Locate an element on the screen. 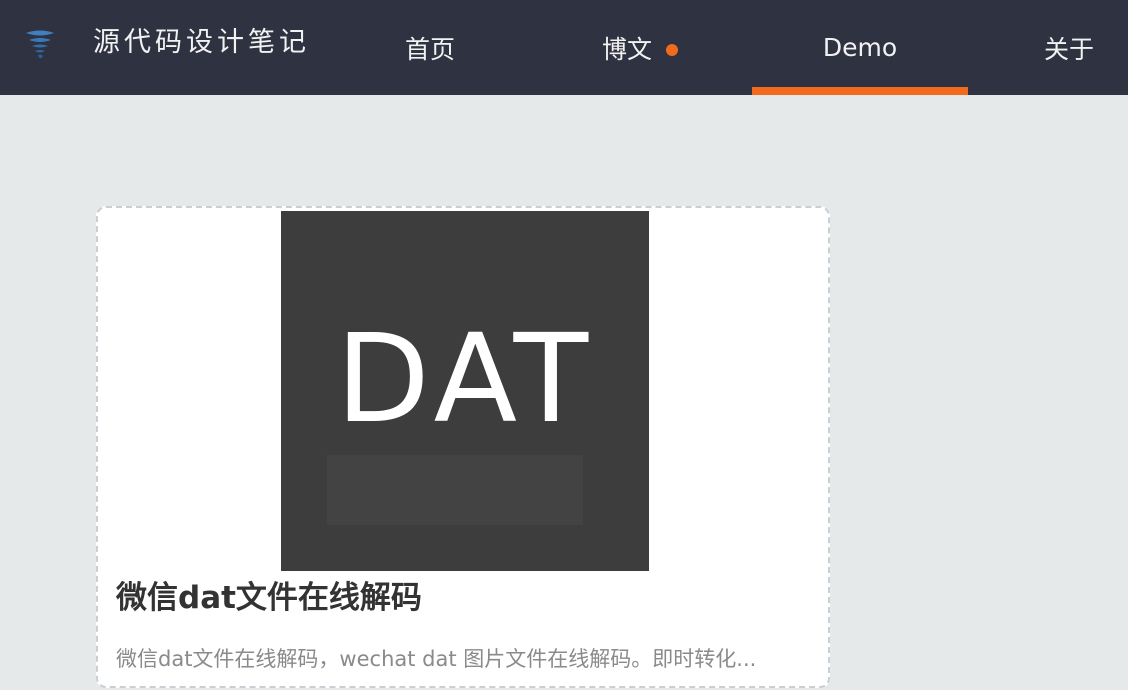  nav-about-label: 关于 is located at coordinates (1068, 49).